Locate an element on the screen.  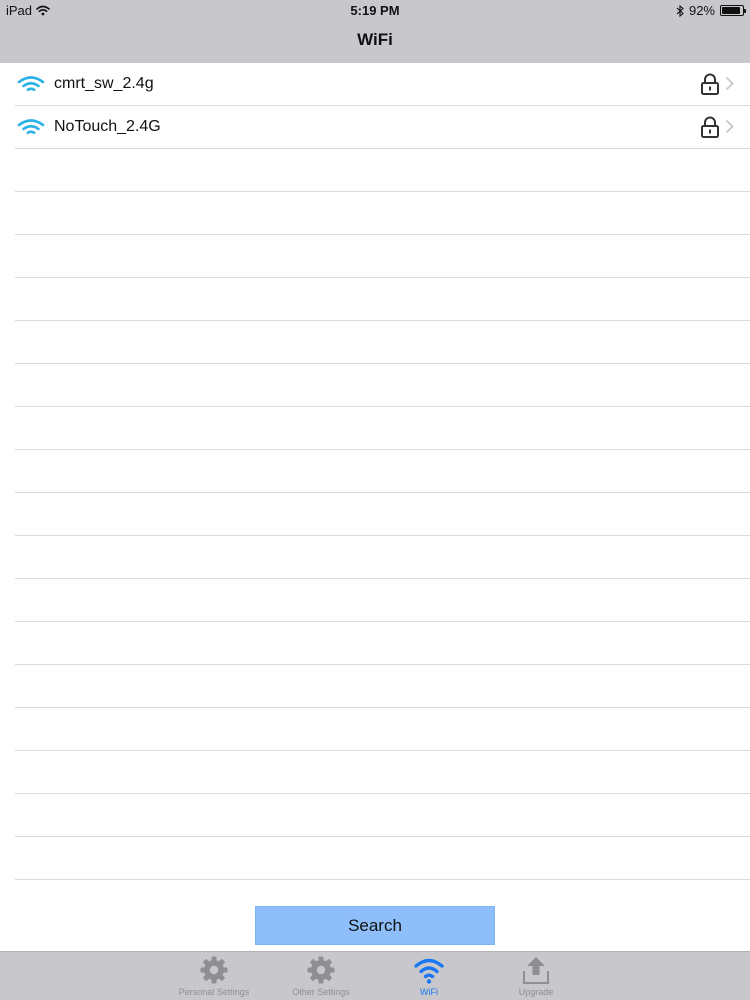
header: iPad 5:19 PM 92% WiFi is located at coordinates (375, 31).